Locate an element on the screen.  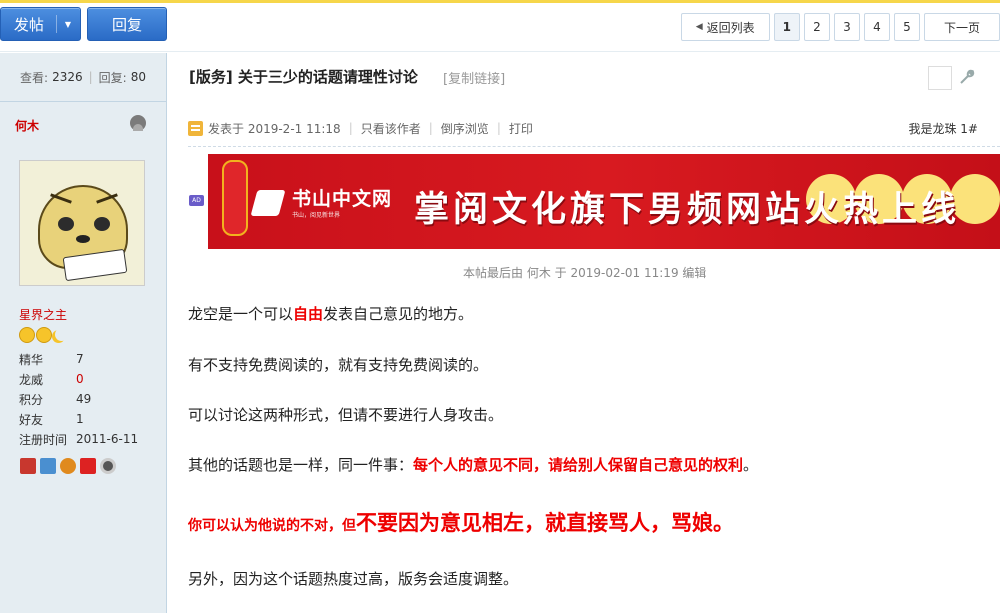
avatar-nose is located at coordinates (83, 239).